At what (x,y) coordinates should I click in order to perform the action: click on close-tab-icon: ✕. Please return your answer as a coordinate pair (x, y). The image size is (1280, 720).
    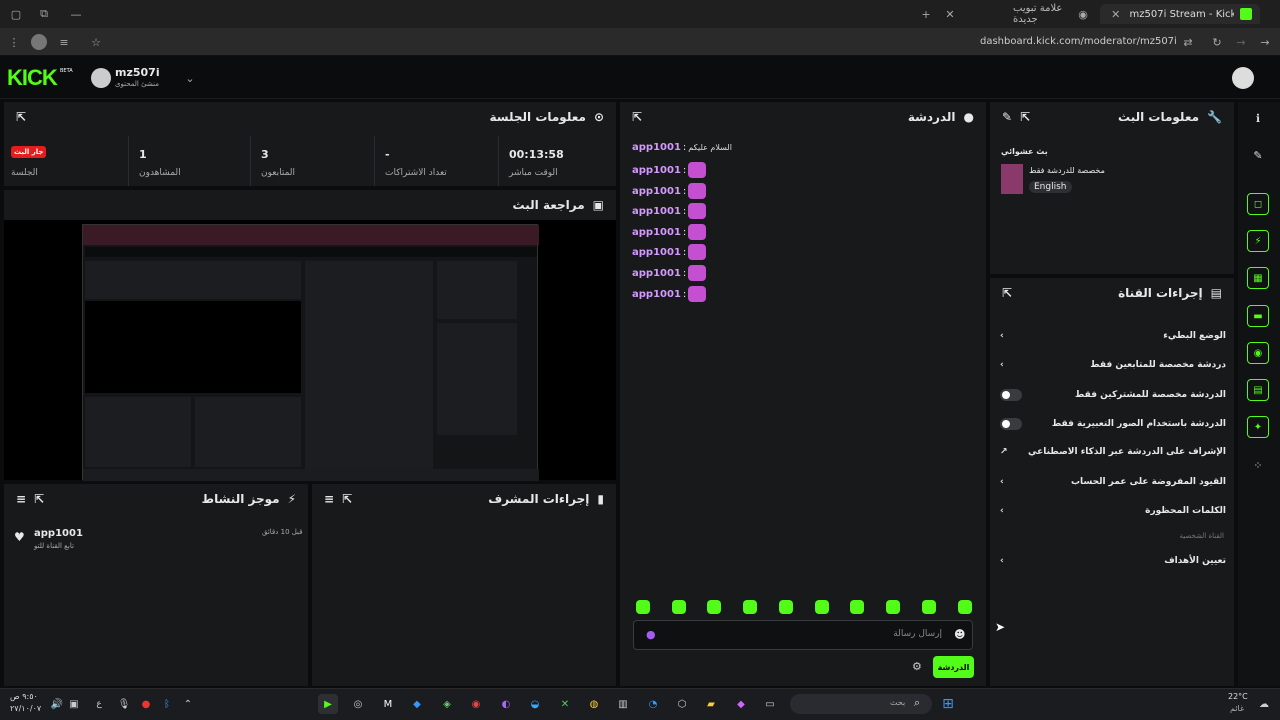
    Looking at the image, I should click on (950, 14).